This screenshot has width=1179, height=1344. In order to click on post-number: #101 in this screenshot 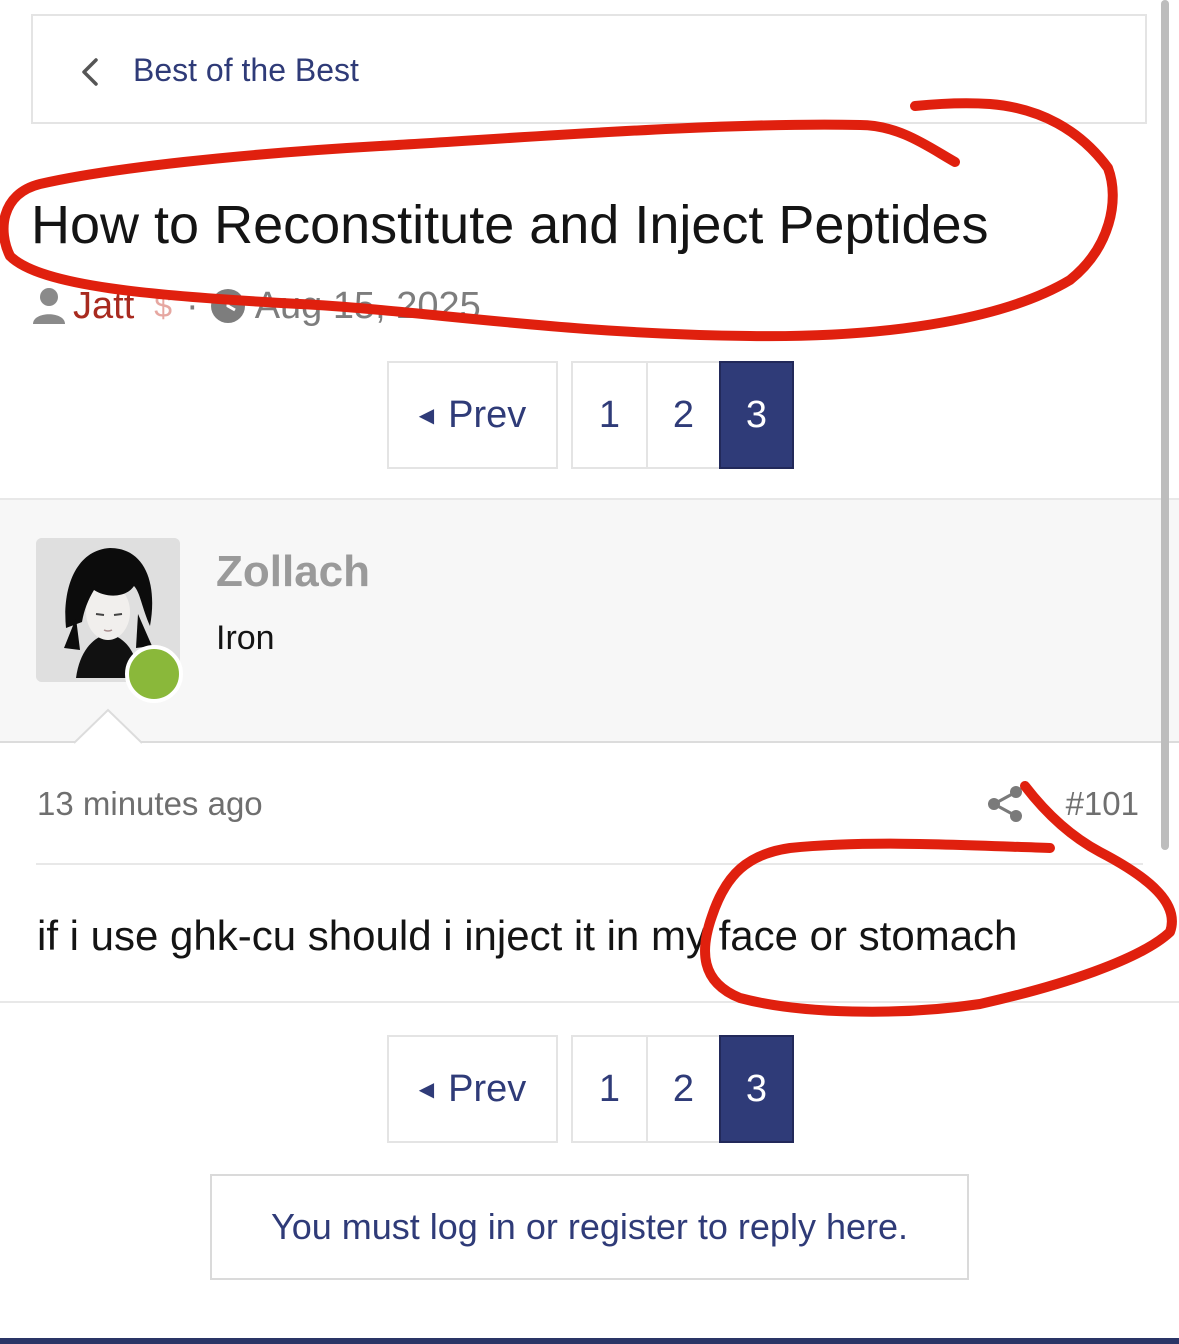, I will do `click(1102, 804)`.